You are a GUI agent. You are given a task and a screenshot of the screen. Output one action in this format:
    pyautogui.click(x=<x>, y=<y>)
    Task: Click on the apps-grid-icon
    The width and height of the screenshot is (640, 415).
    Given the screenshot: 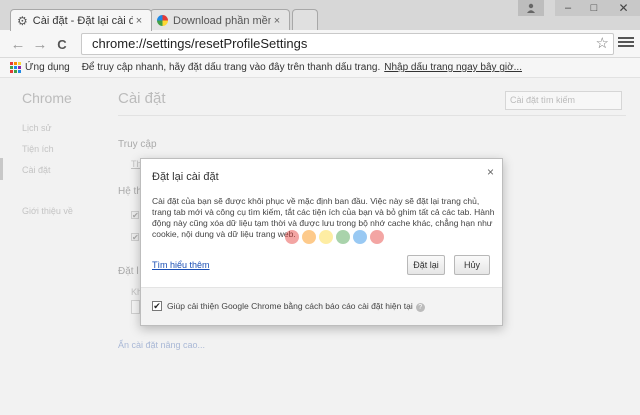 What is the action you would take?
    pyautogui.click(x=15, y=67)
    